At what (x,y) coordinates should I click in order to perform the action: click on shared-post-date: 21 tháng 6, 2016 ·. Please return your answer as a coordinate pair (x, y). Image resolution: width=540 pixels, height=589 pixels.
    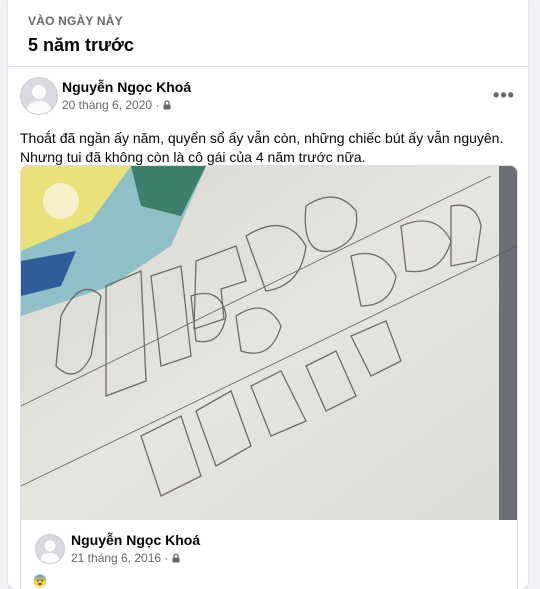
    Looking at the image, I should click on (119, 558).